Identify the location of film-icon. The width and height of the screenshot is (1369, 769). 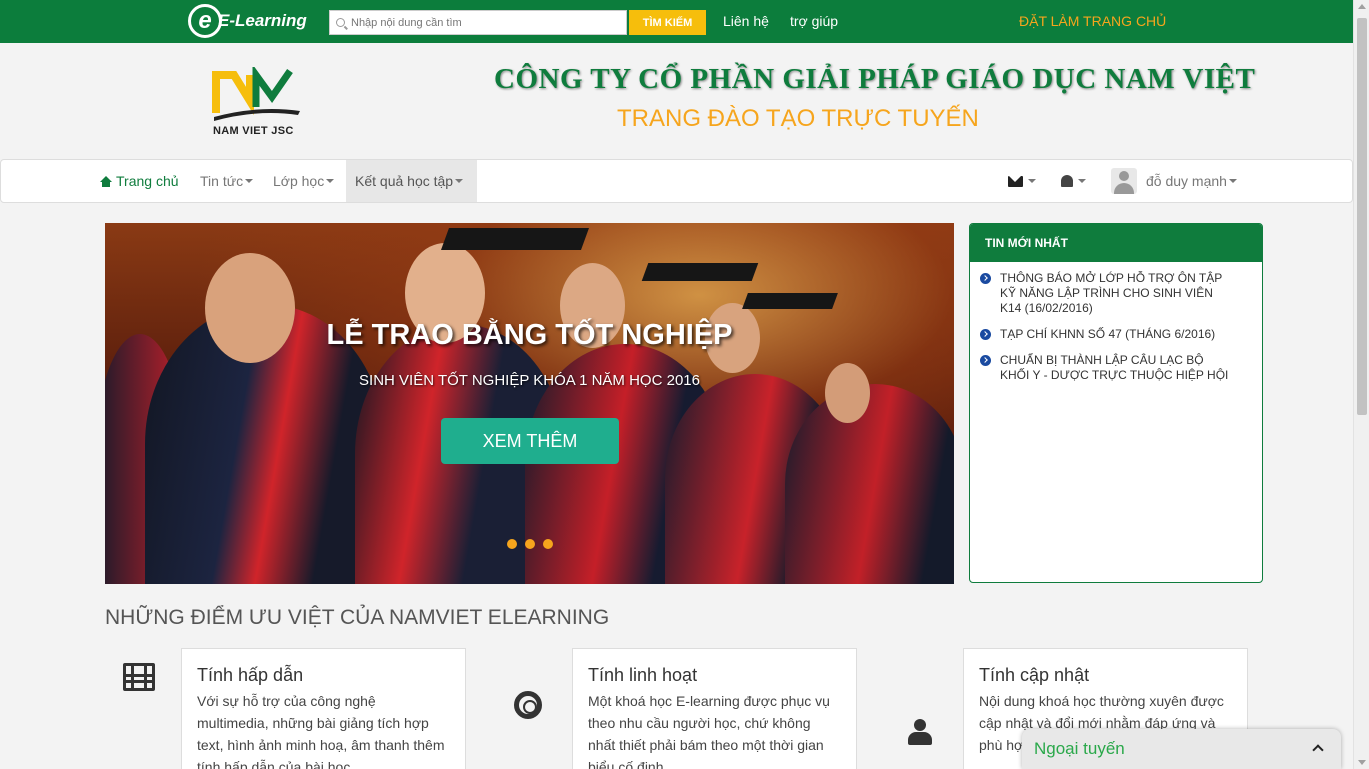
(139, 677).